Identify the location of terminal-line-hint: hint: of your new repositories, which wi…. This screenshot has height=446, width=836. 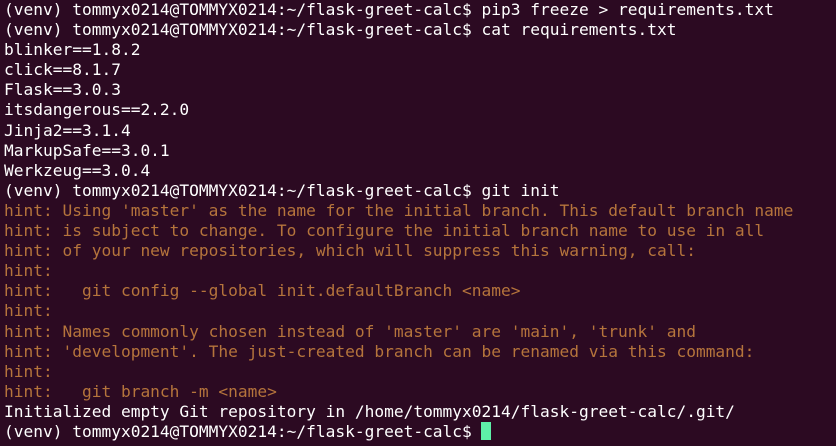
(350, 251).